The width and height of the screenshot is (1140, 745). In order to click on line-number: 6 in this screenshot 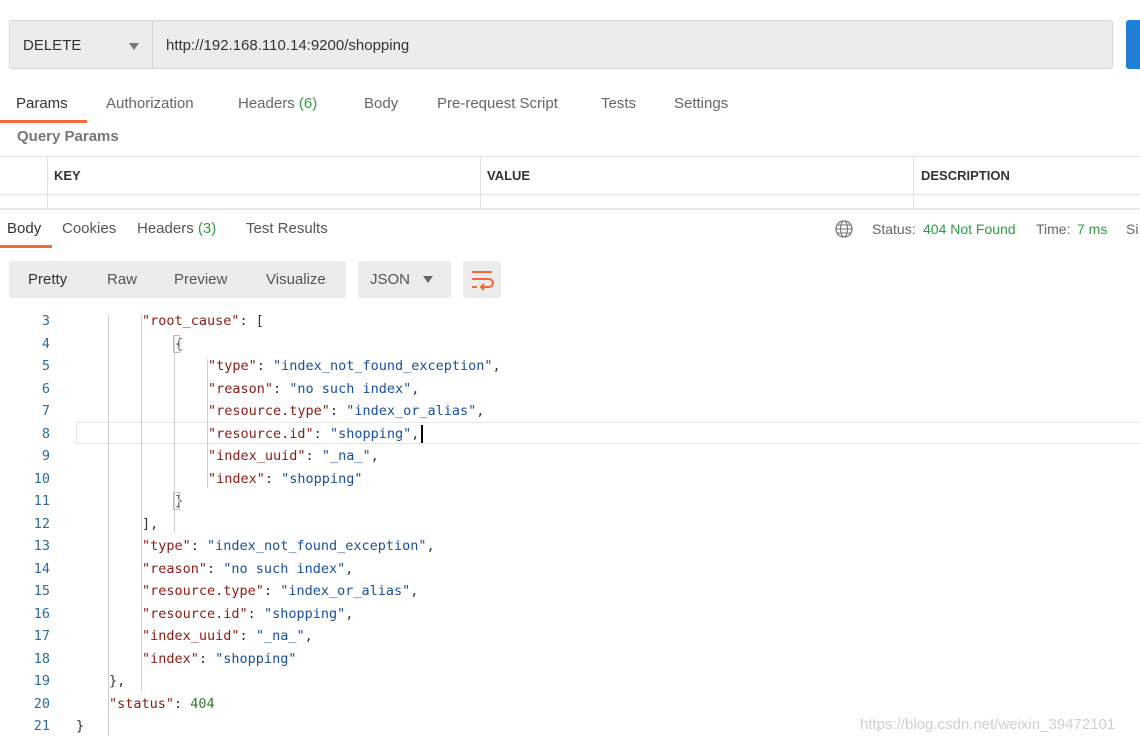, I will do `click(45, 388)`.